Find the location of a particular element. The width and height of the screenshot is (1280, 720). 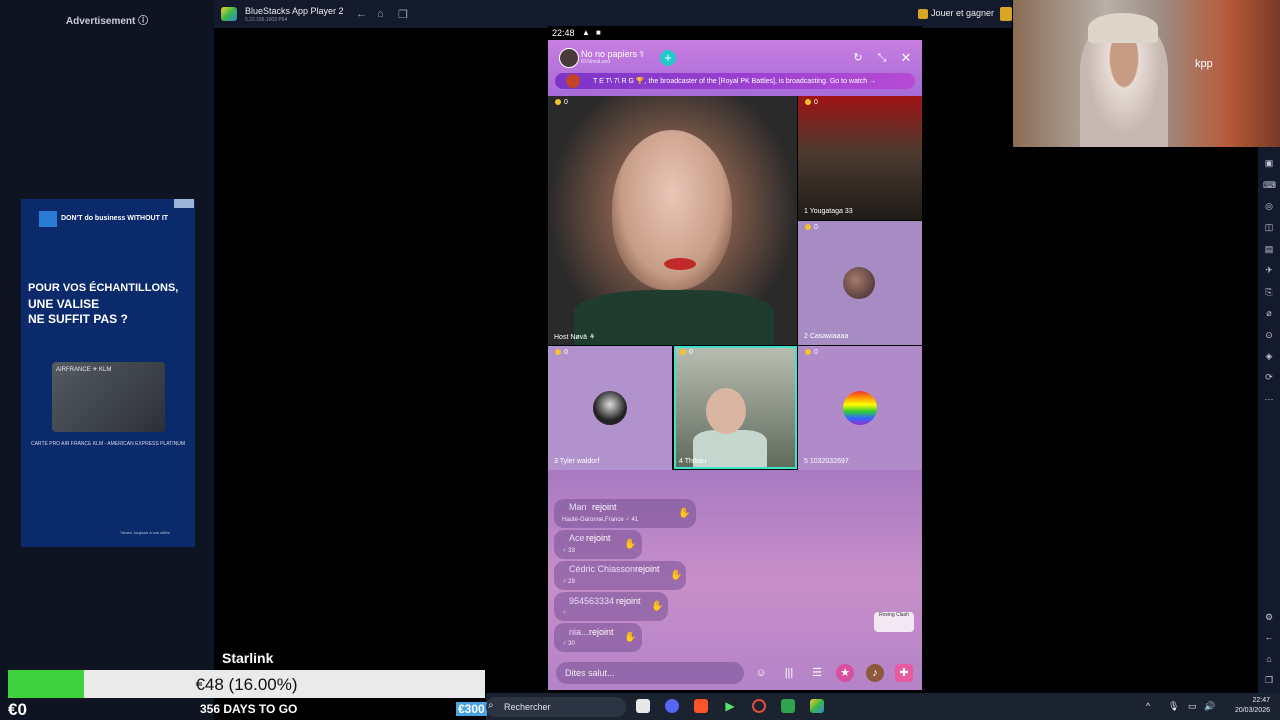

goal-title: Starlink is located at coordinates (248, 658).